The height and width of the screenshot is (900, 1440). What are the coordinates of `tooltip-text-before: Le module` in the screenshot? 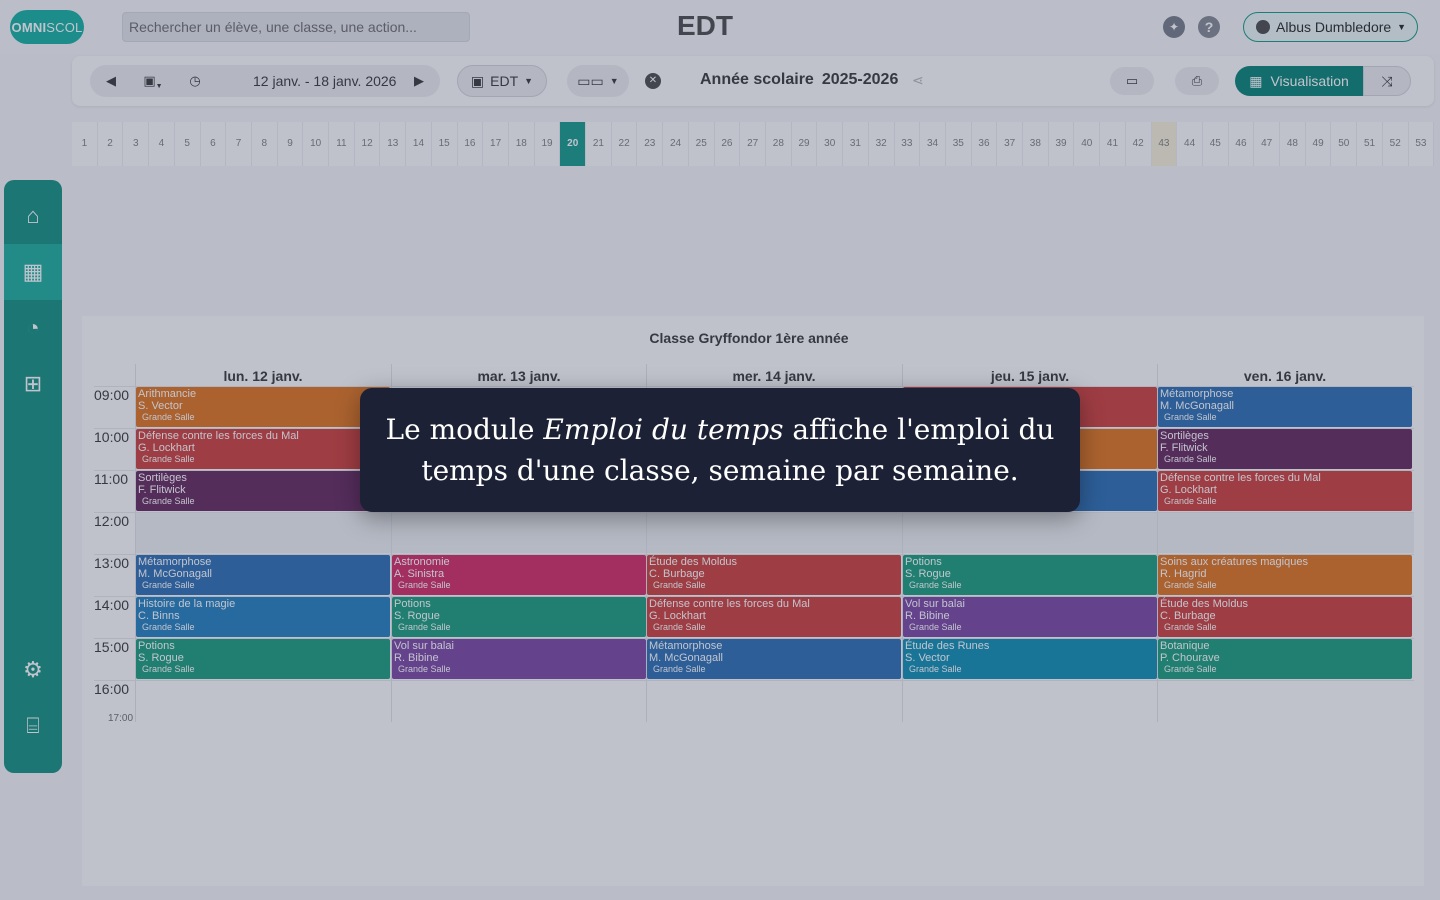 It's located at (464, 429).